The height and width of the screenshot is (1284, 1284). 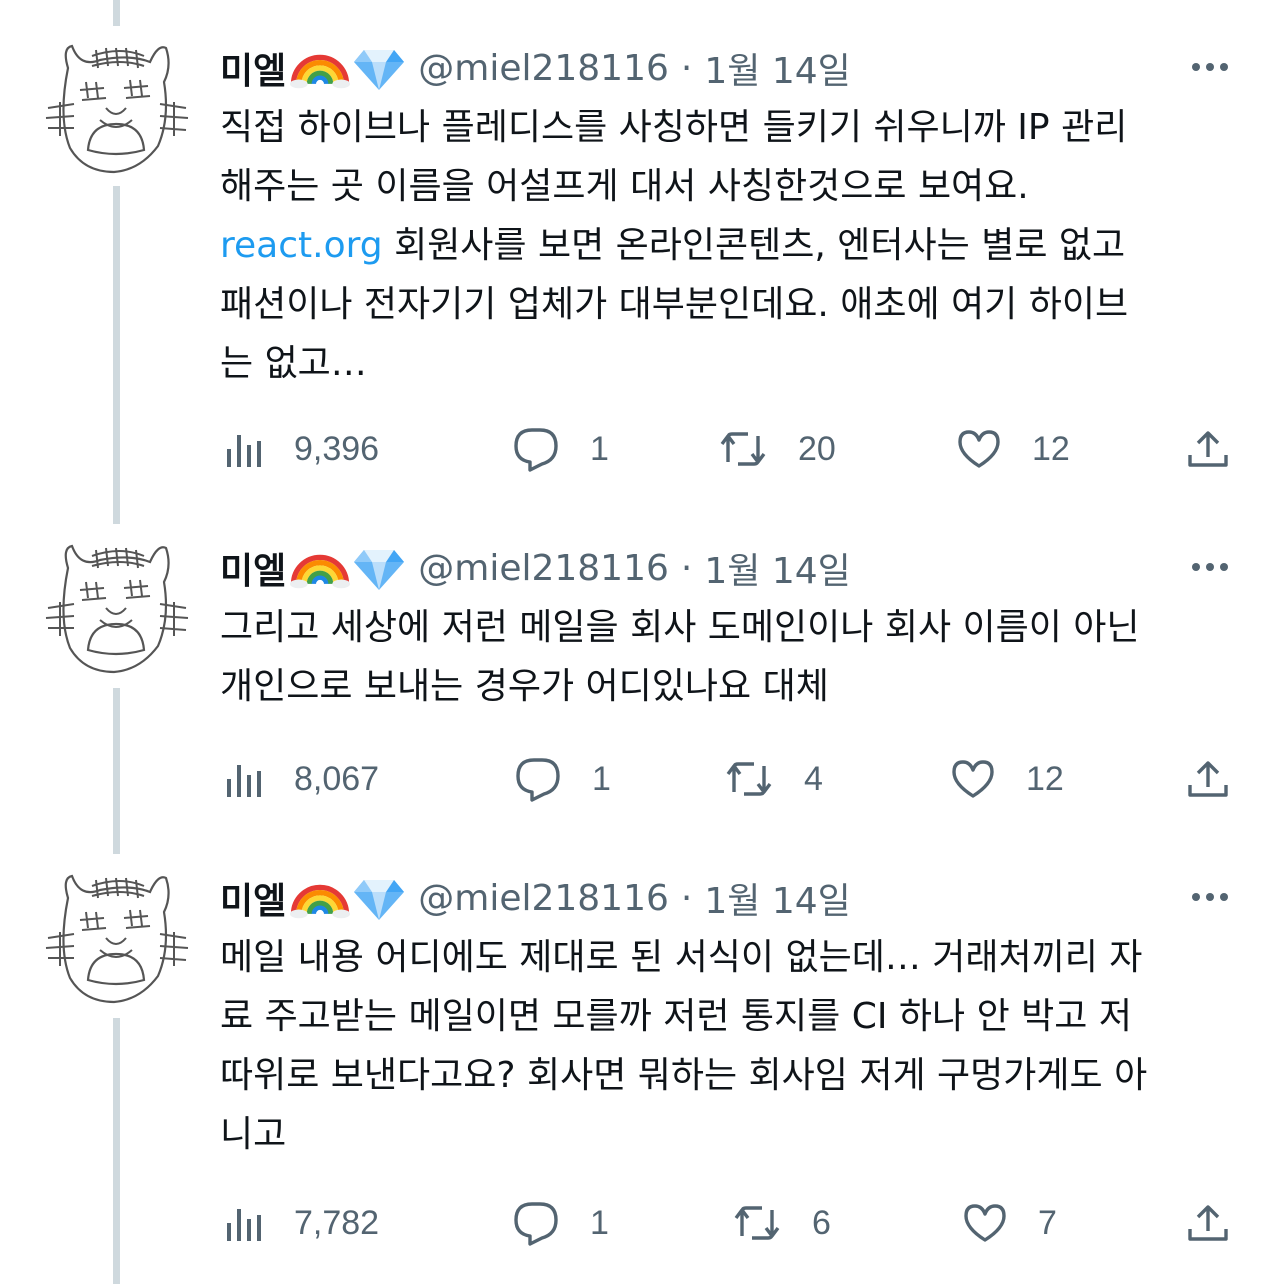 What do you see at coordinates (624, 186) in the screenshot?
I see `tweet-text-line: 해주는 곳 이름을 어설프게 대서 사칭한것으로 보여요.` at bounding box center [624, 186].